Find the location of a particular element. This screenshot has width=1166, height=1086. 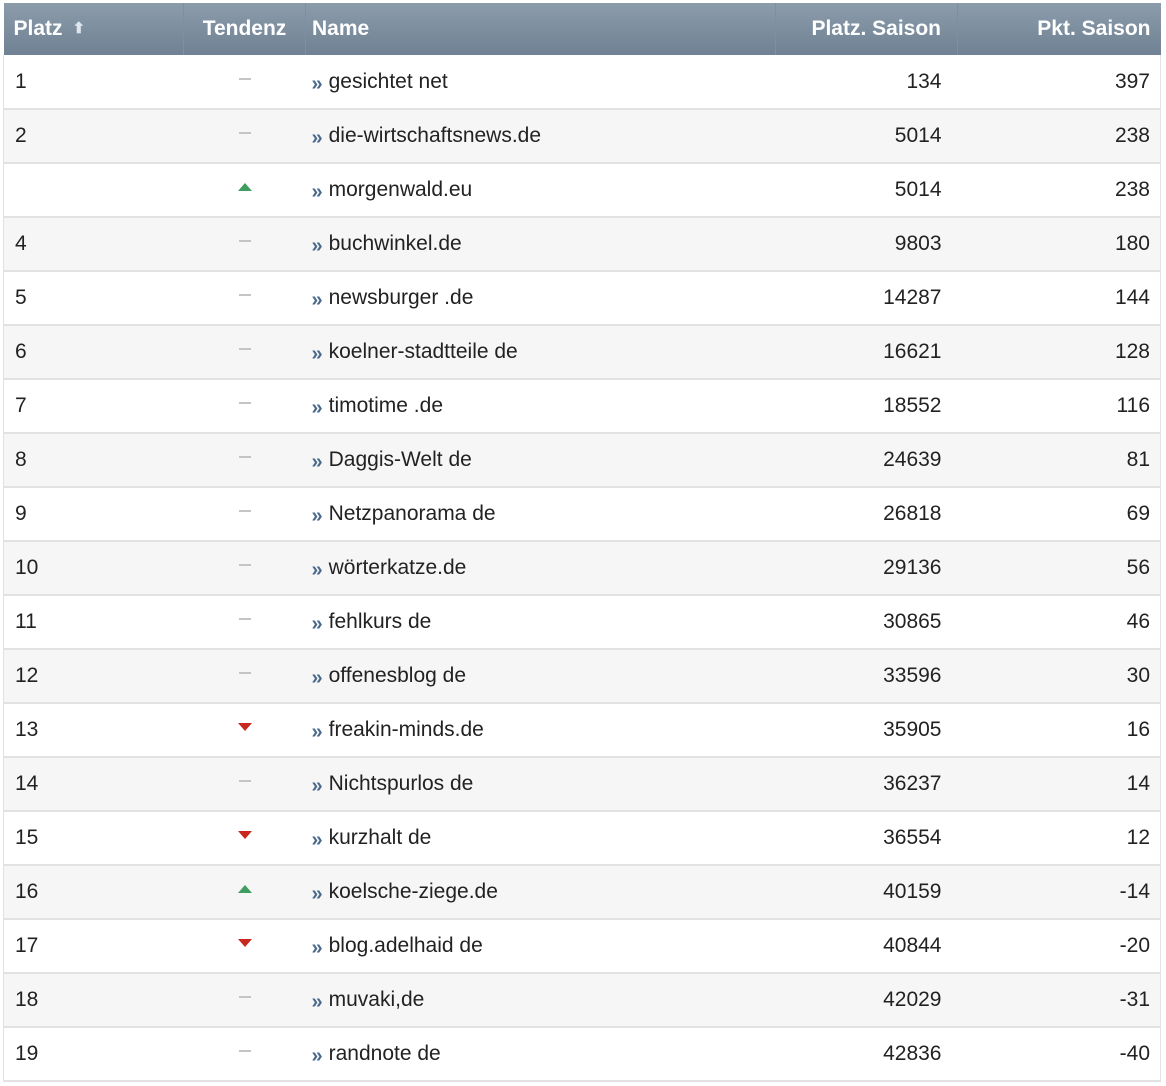

cell-pkt-saison: -40 is located at coordinates (1059, 1054).